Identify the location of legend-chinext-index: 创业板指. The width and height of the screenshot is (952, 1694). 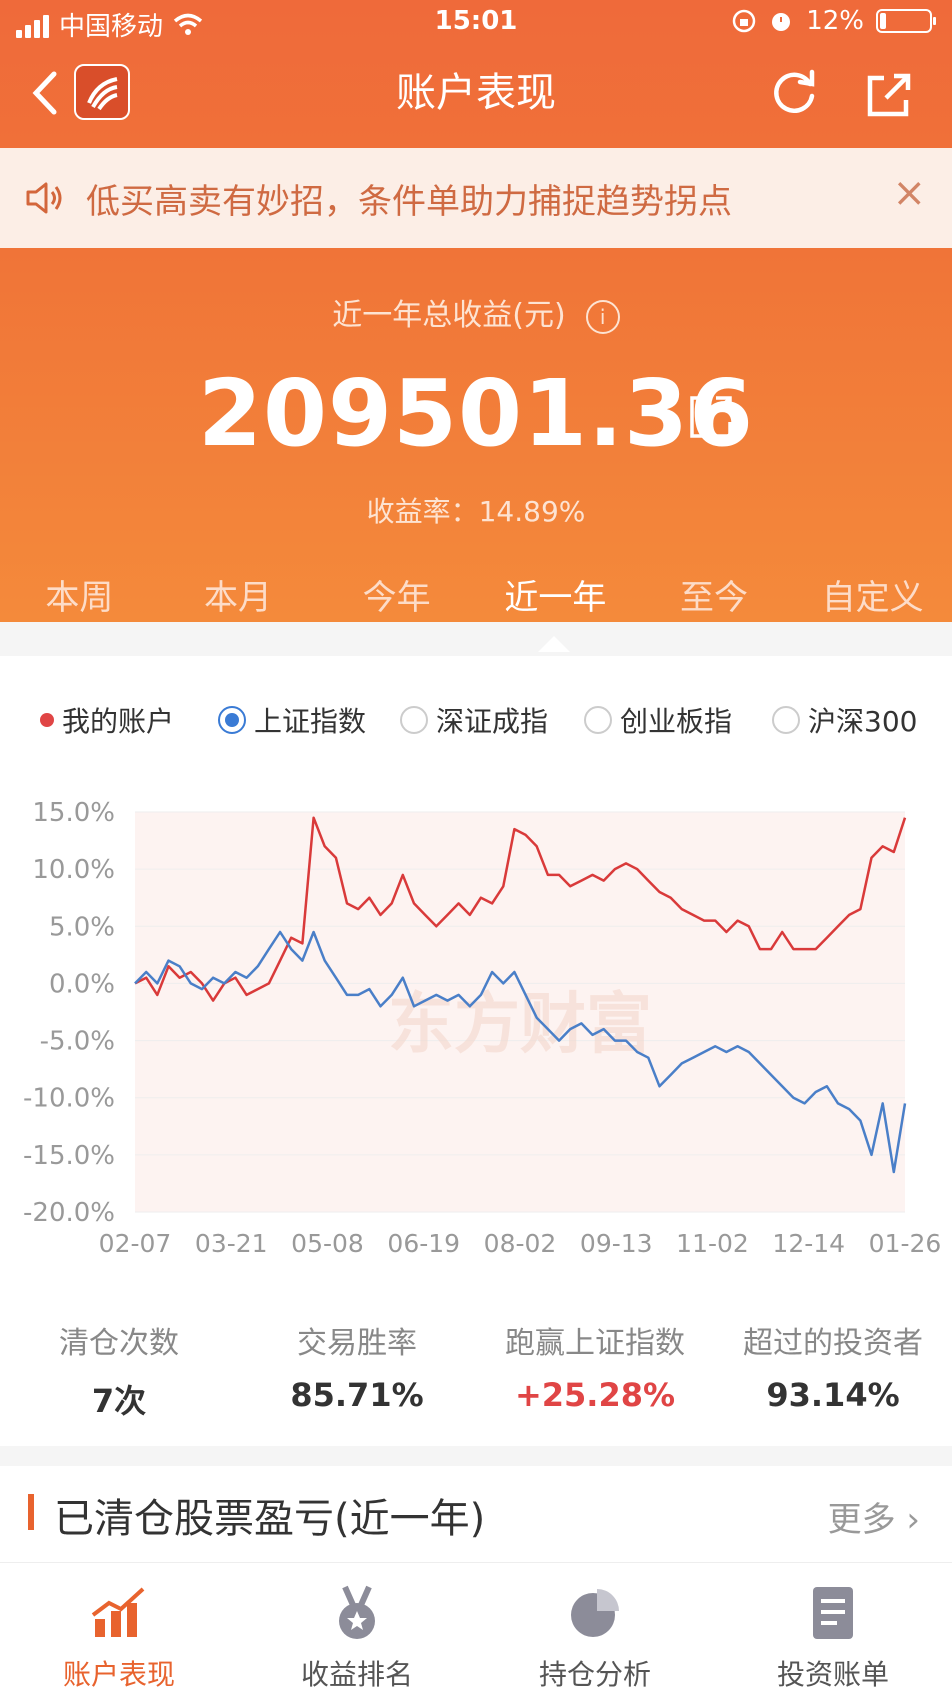
(658, 720).